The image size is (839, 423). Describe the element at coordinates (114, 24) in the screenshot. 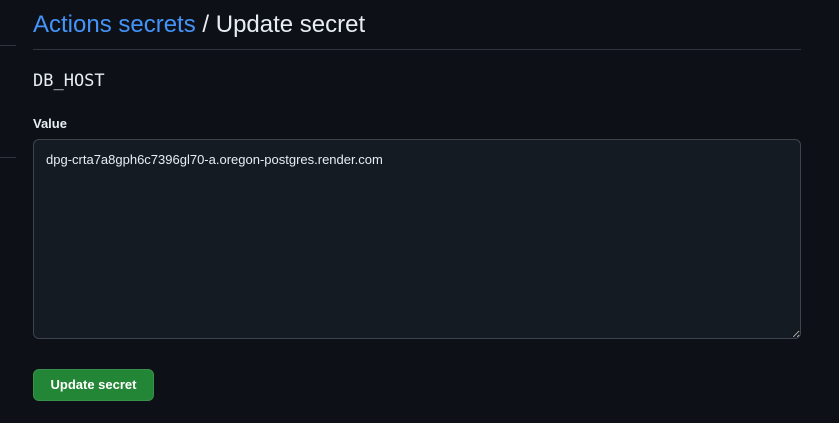

I see `breadcrumb-actions-secrets-link: Actions secrets` at that location.